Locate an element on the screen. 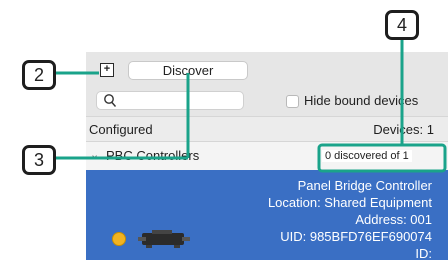  callout-tag-3: 3 is located at coordinates (39, 160).